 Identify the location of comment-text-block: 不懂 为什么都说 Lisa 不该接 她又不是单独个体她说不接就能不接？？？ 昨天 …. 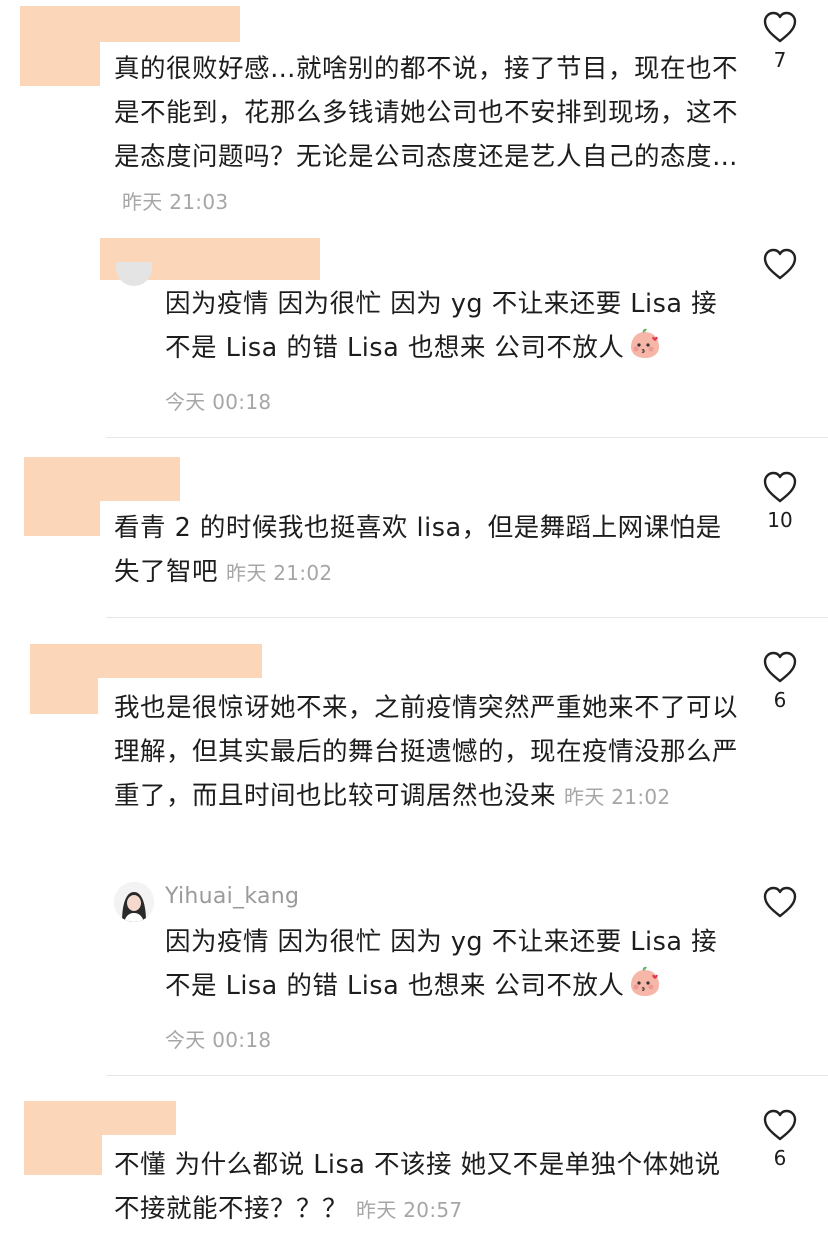
(429, 1187).